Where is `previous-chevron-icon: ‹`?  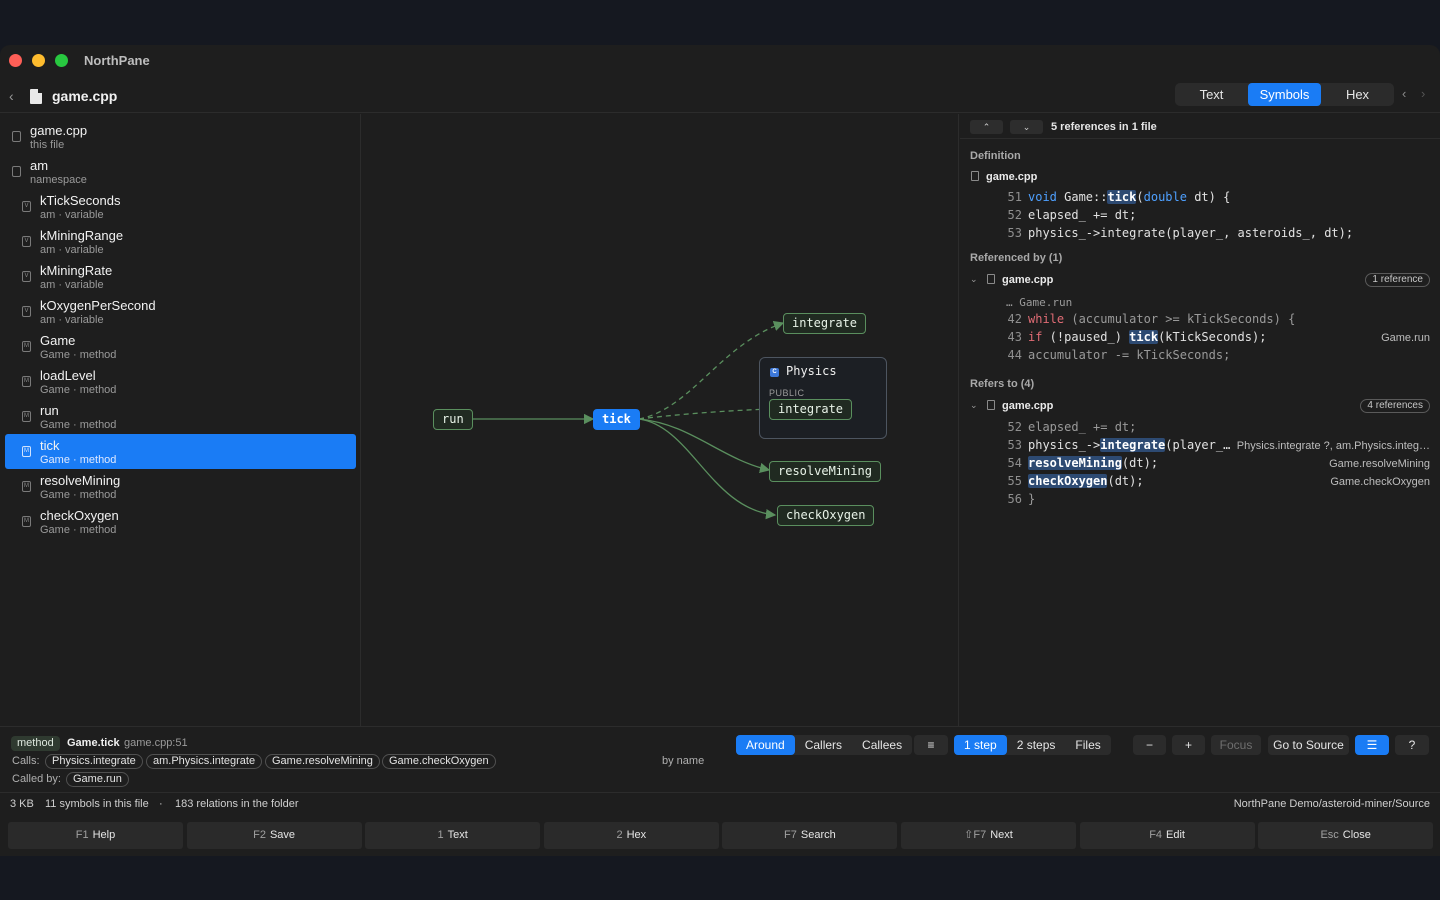 previous-chevron-icon: ‹ is located at coordinates (1404, 93).